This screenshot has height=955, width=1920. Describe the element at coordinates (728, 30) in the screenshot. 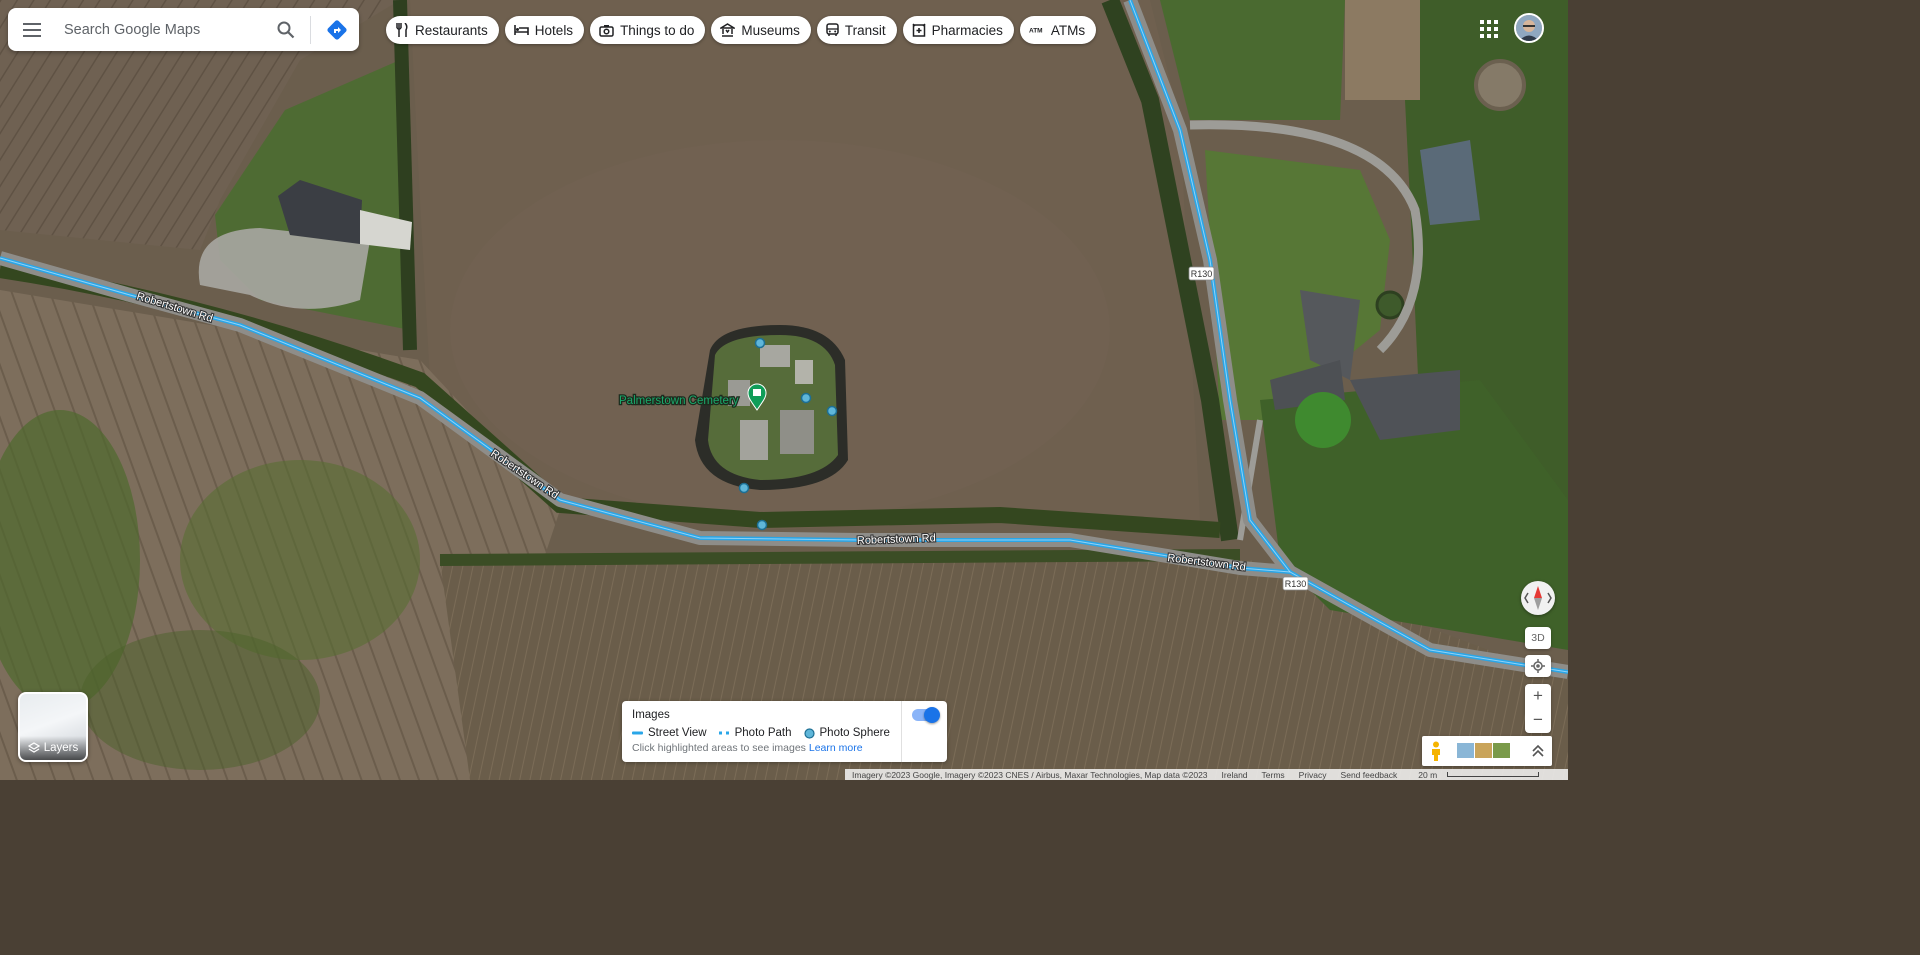

I see `museum-icon` at that location.